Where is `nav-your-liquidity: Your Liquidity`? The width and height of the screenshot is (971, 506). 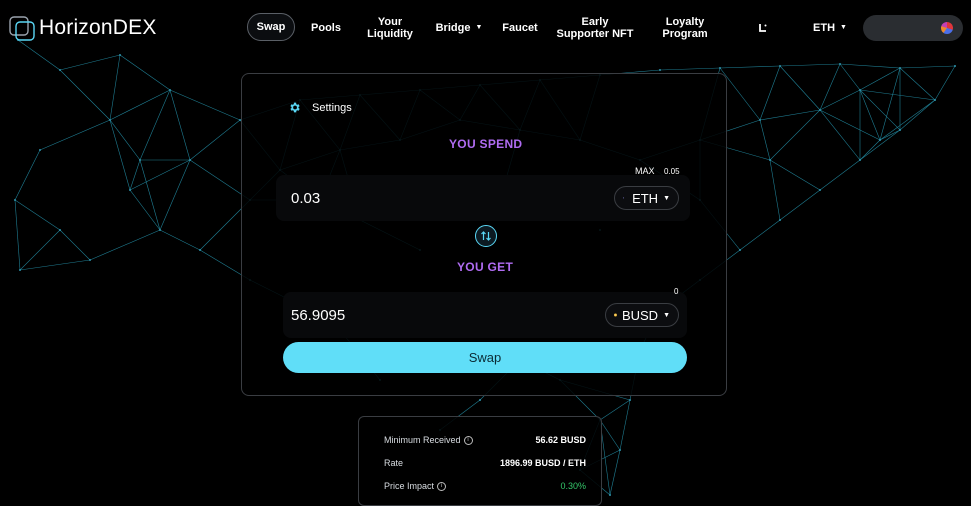
nav-your-liquidity: Your Liquidity is located at coordinates (390, 28).